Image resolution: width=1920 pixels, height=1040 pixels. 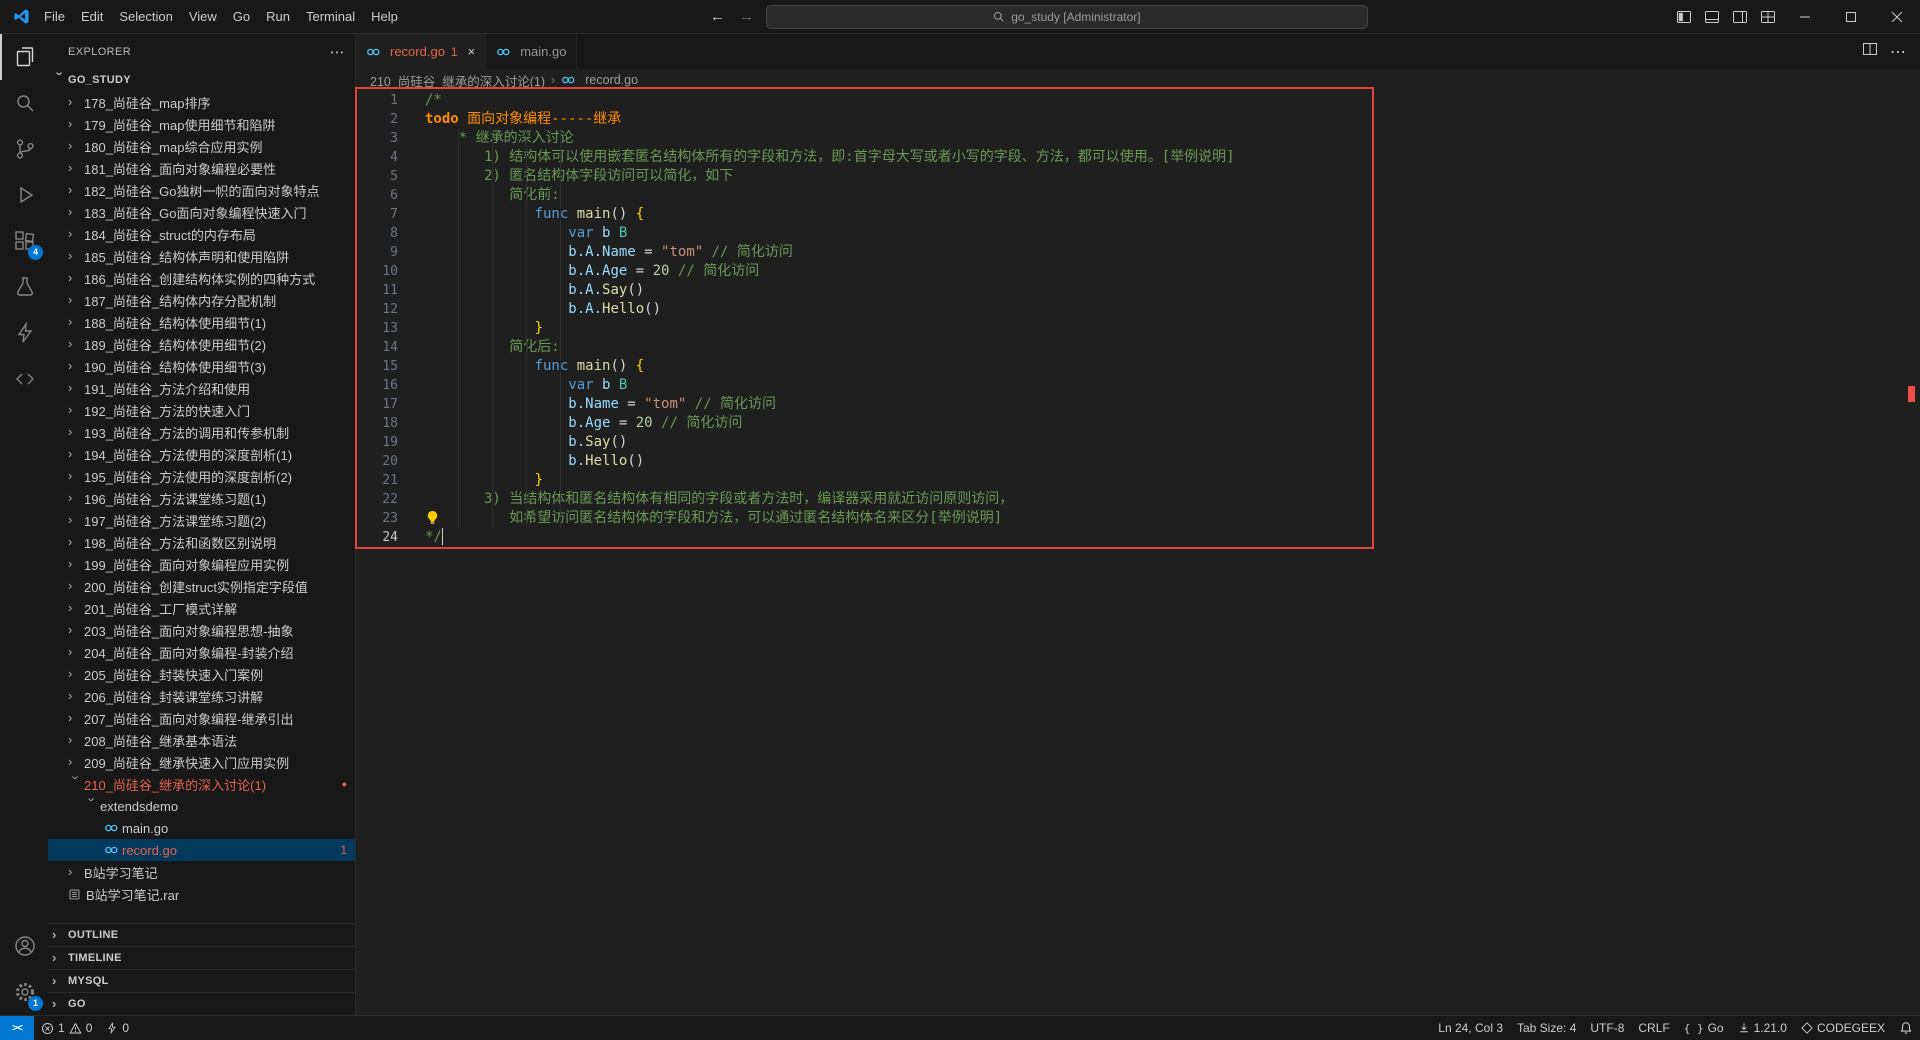 What do you see at coordinates (1712, 17) in the screenshot?
I see `toggle-panel-icon` at bounding box center [1712, 17].